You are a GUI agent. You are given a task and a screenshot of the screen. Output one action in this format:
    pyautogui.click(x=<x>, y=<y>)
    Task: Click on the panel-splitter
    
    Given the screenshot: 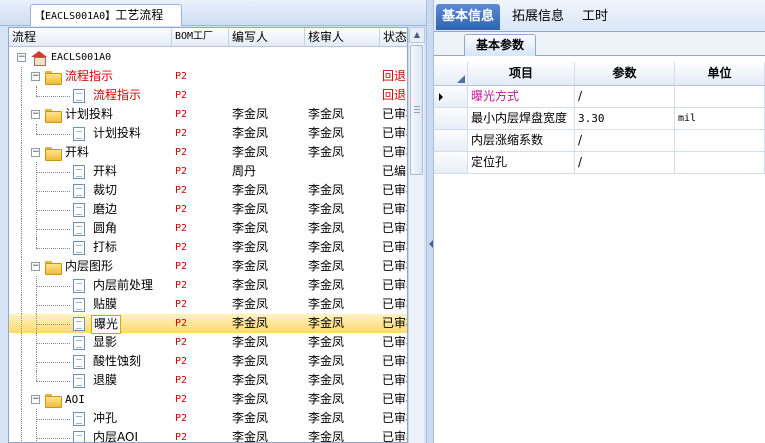 What is the action you would take?
    pyautogui.click(x=430, y=221)
    